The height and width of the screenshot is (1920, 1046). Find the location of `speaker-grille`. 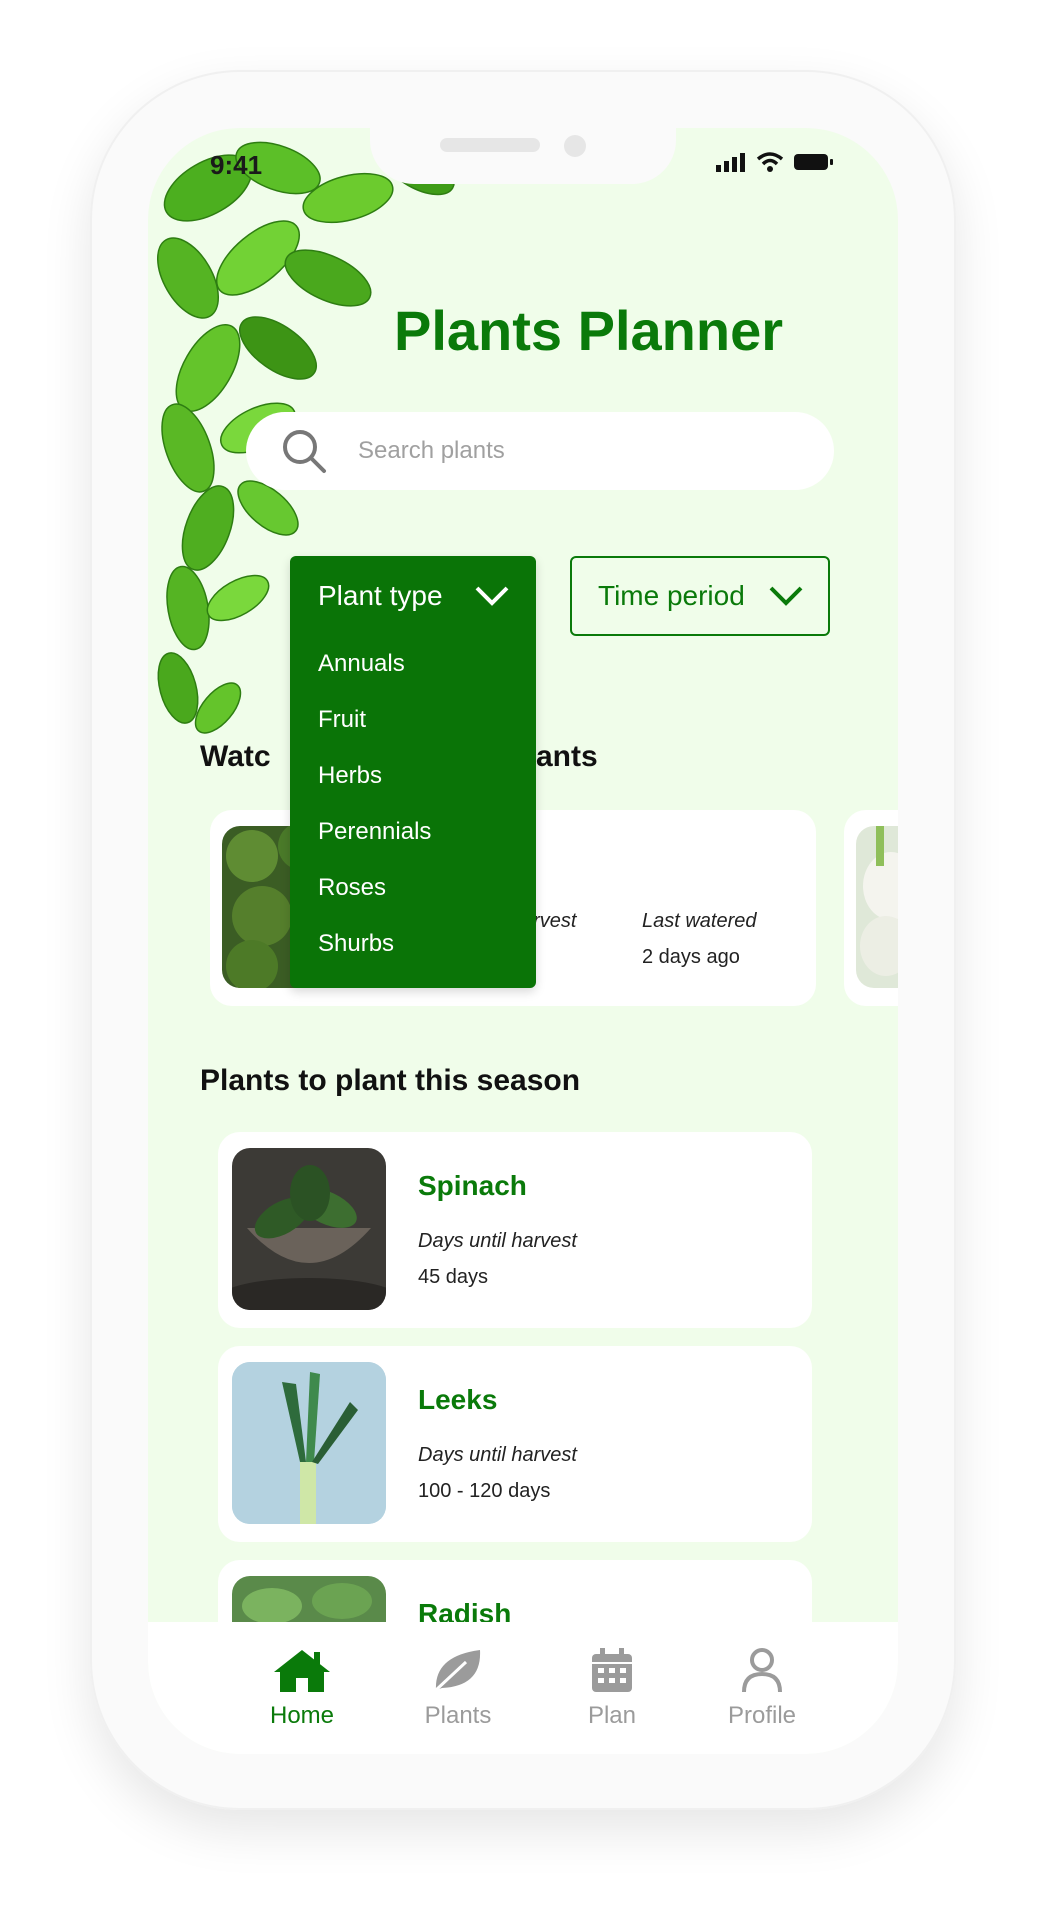

speaker-grille is located at coordinates (490, 145).